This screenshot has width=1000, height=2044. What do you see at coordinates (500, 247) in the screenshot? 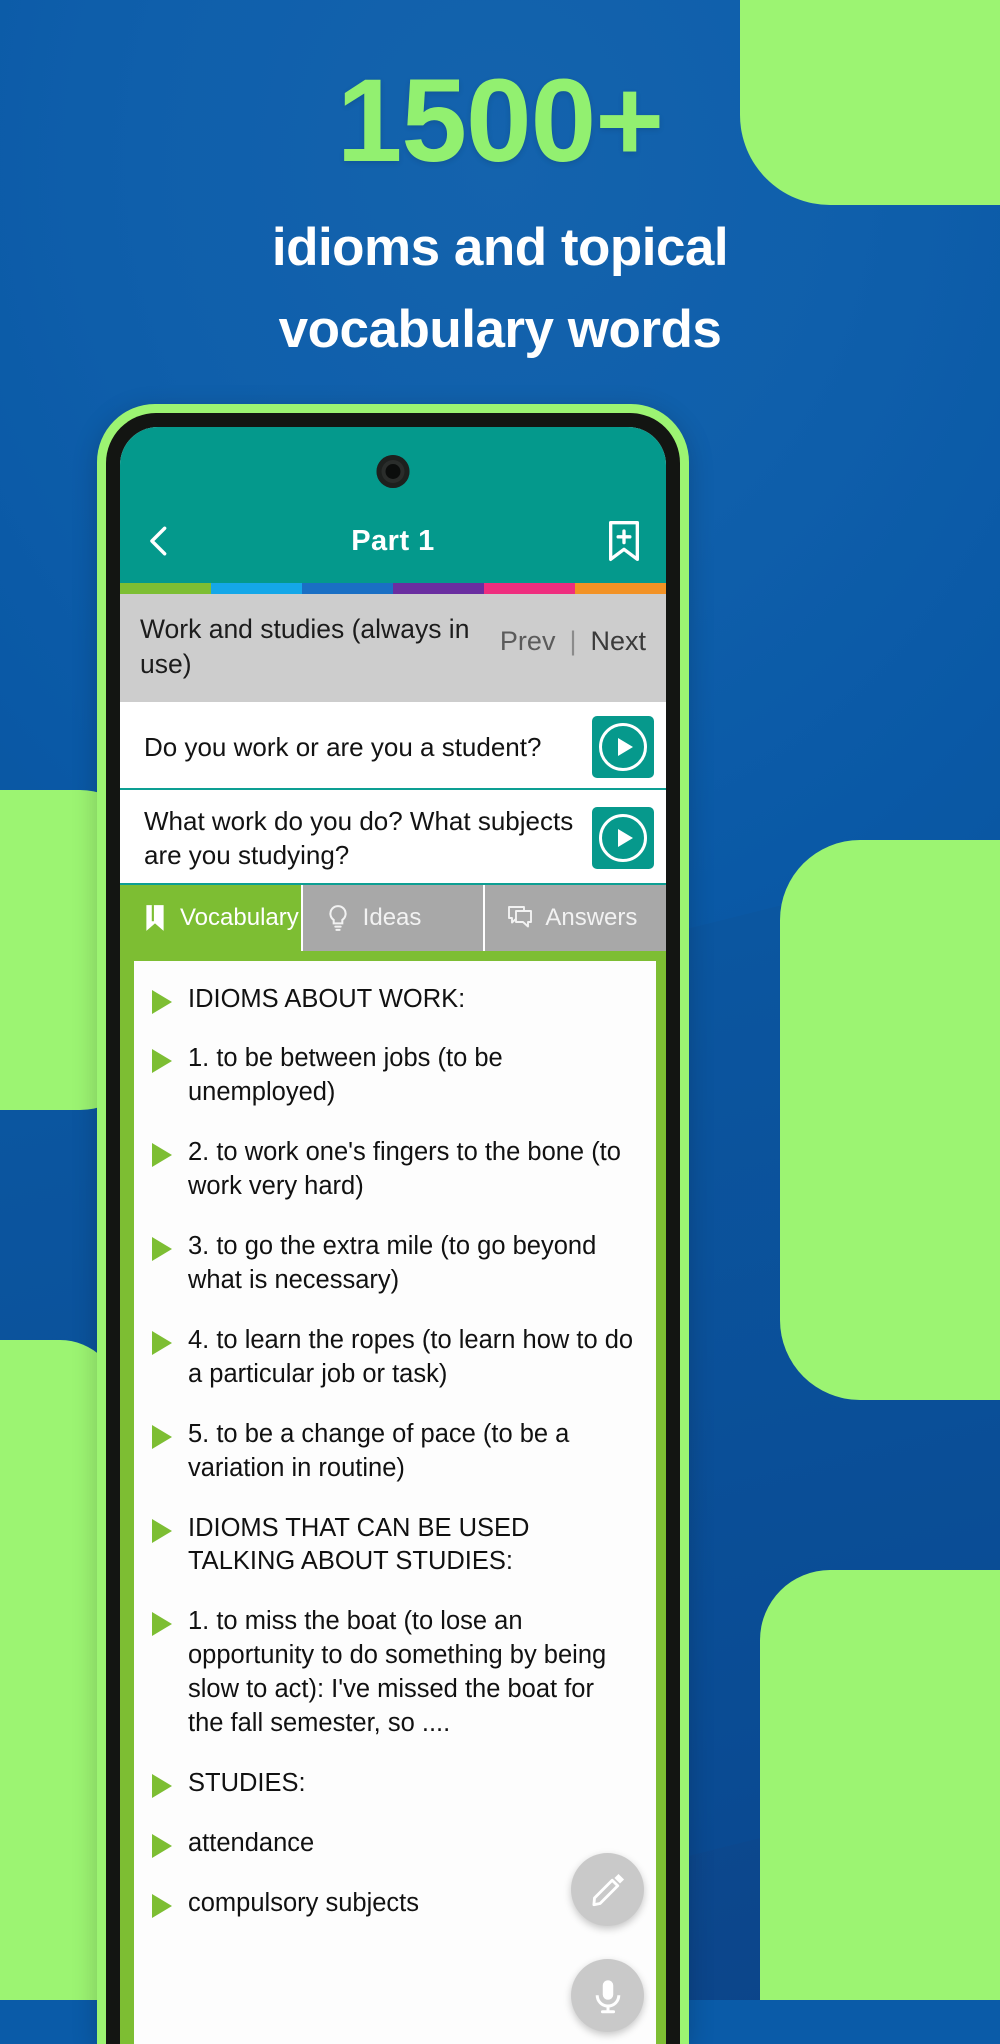
I see `headline-subtitle-line1: idioms and topical` at bounding box center [500, 247].